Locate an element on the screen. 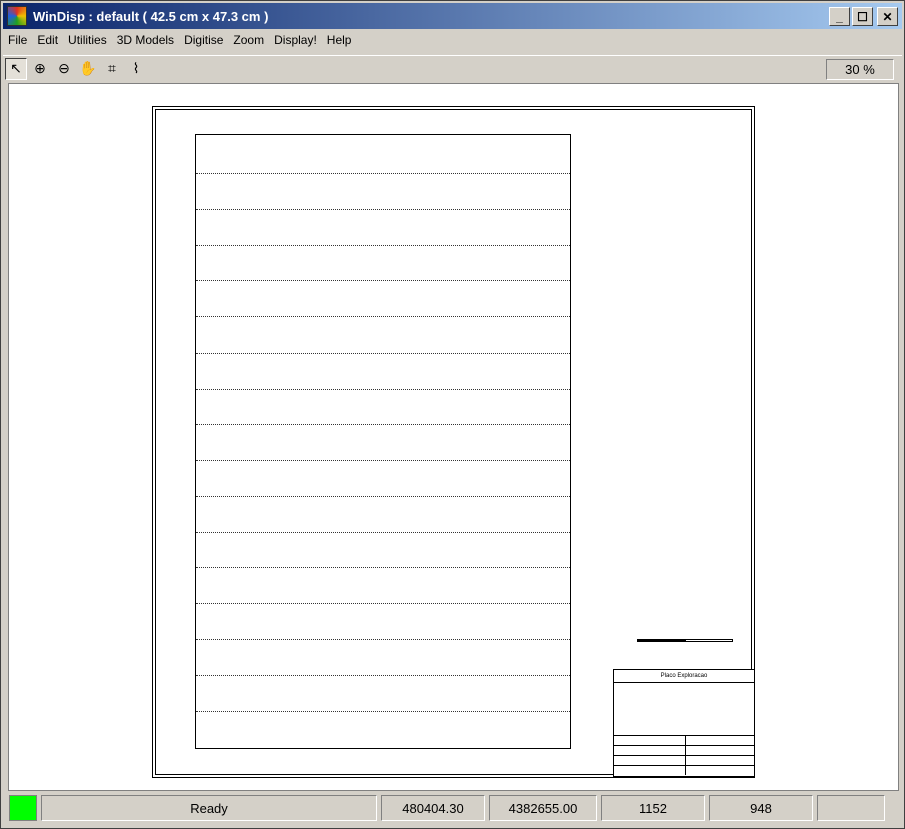 This screenshot has width=905, height=829. zoom-in-icon: ⊕ is located at coordinates (40, 68).